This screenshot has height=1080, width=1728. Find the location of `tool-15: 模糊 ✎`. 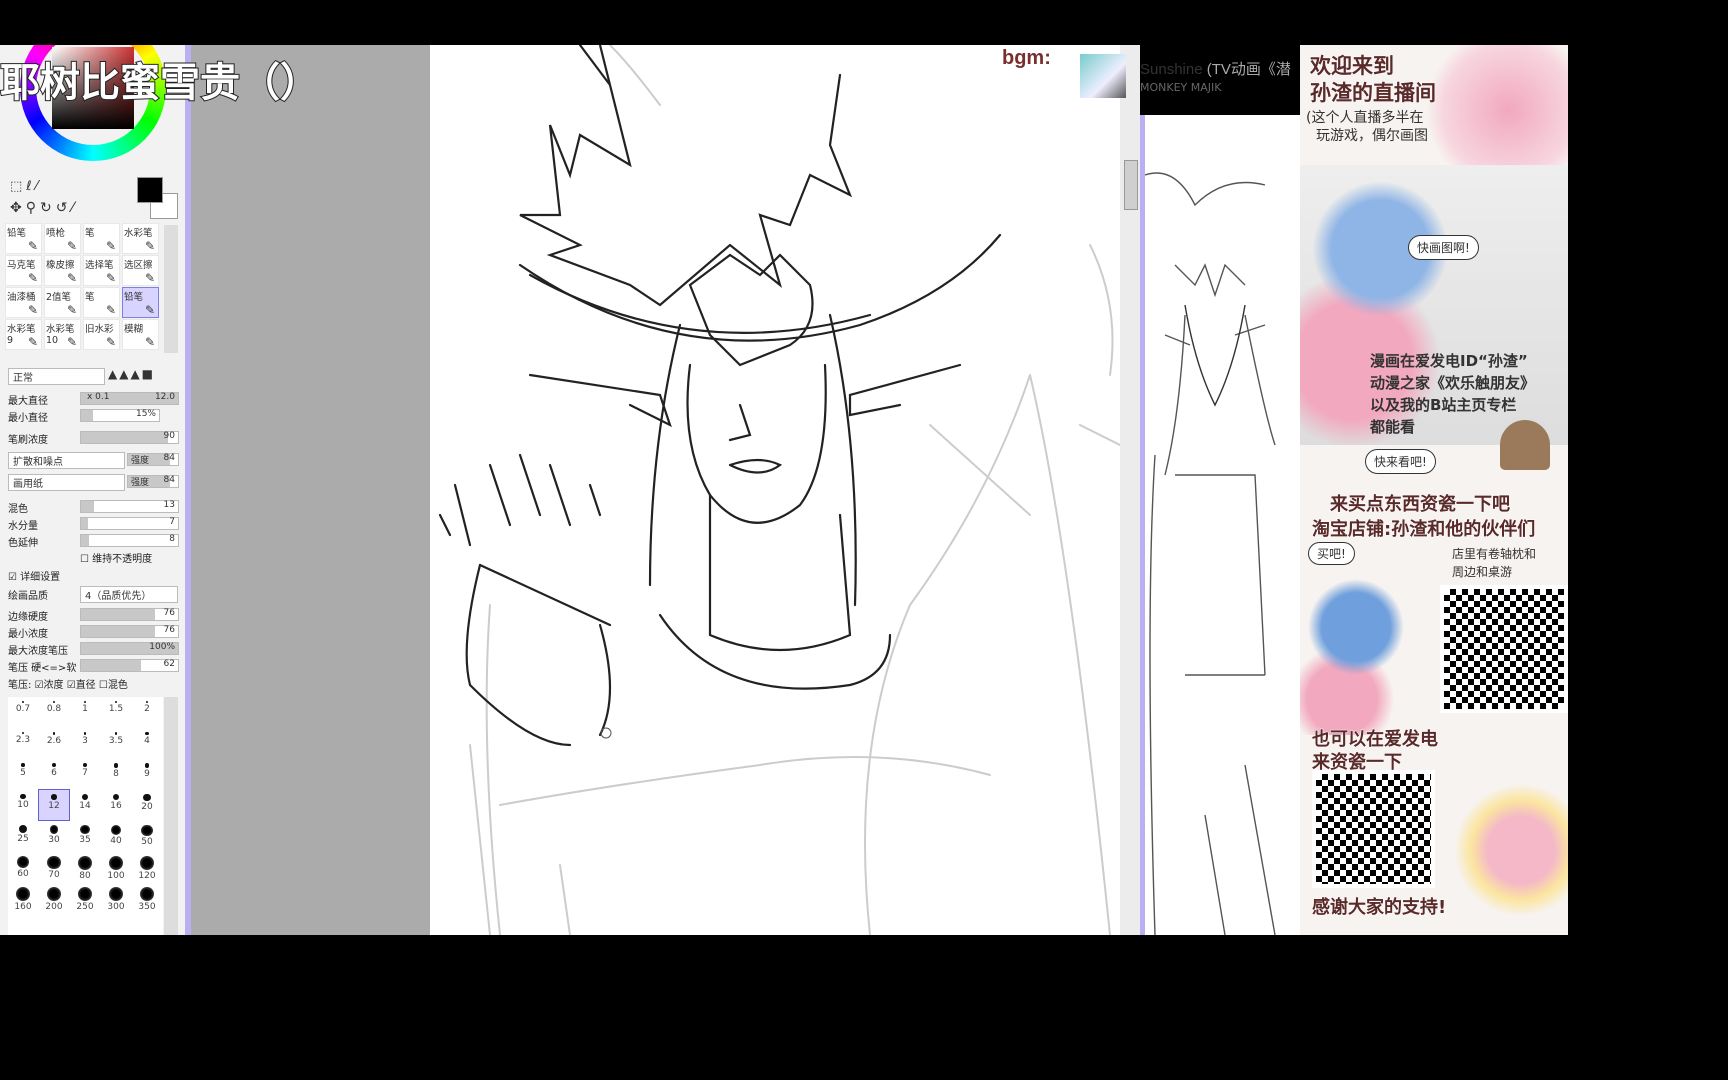

tool-15: 模糊 ✎ is located at coordinates (140, 334).